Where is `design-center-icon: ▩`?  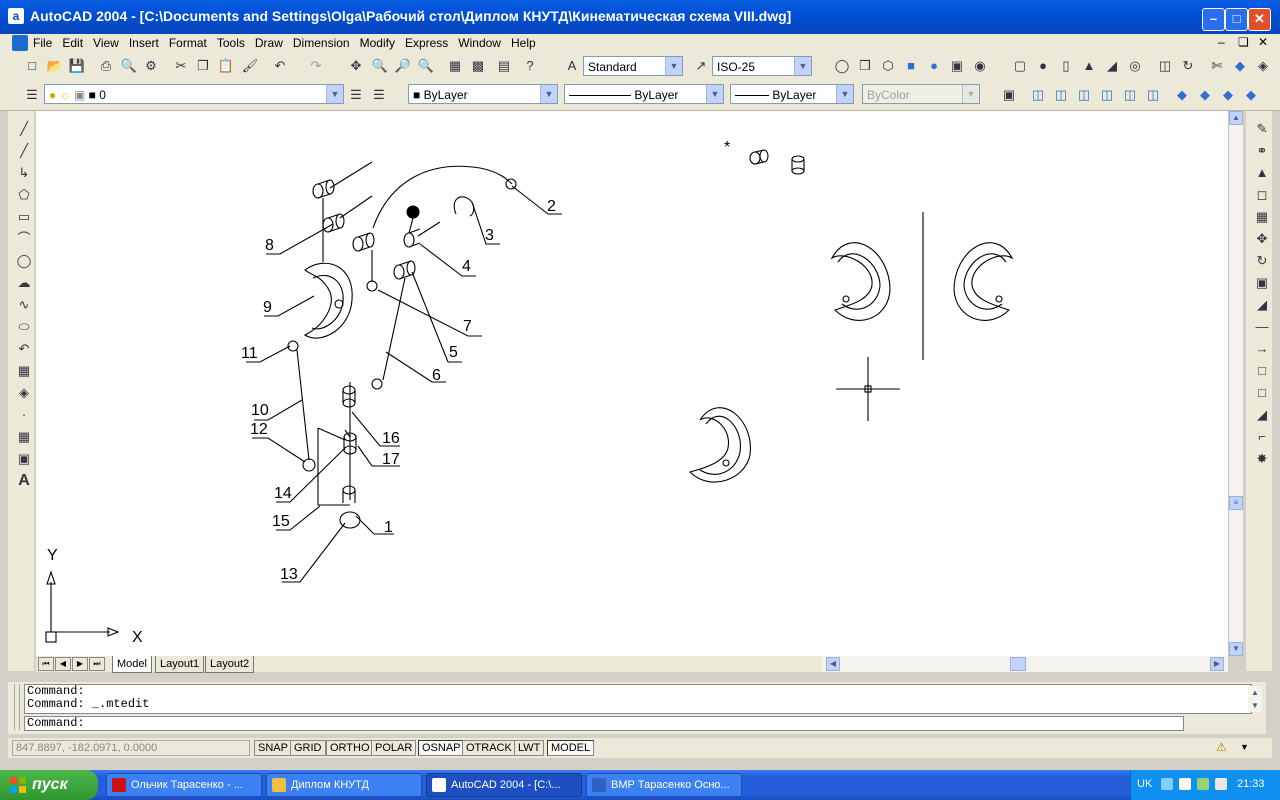
design-center-icon: ▩ is located at coordinates (478, 66).